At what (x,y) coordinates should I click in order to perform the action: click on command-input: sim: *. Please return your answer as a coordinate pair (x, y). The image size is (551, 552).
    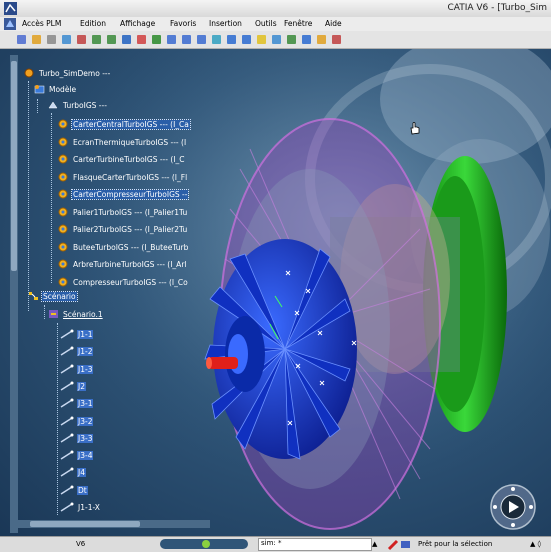
    Looking at the image, I should click on (315, 544).